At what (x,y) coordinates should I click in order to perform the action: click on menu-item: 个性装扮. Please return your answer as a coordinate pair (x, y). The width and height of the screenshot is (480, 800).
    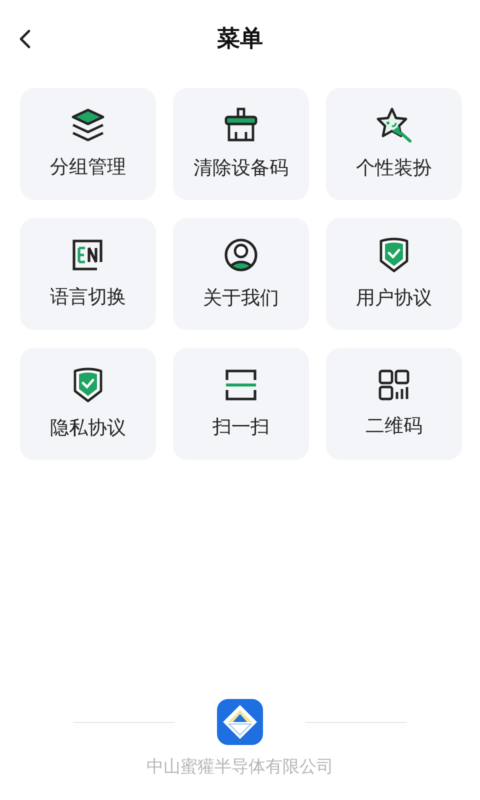
    Looking at the image, I should click on (394, 144).